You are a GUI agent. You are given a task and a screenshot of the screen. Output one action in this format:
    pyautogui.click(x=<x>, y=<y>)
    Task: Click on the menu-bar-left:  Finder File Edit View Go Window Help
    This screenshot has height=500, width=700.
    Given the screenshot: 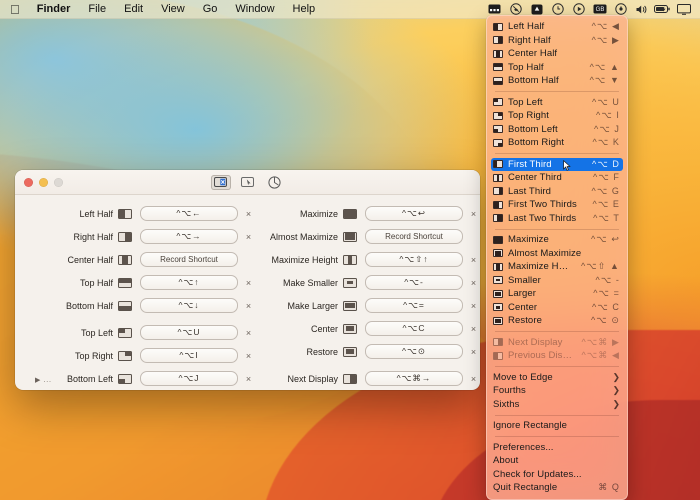 What is the action you would take?
    pyautogui.click(x=162, y=9)
    